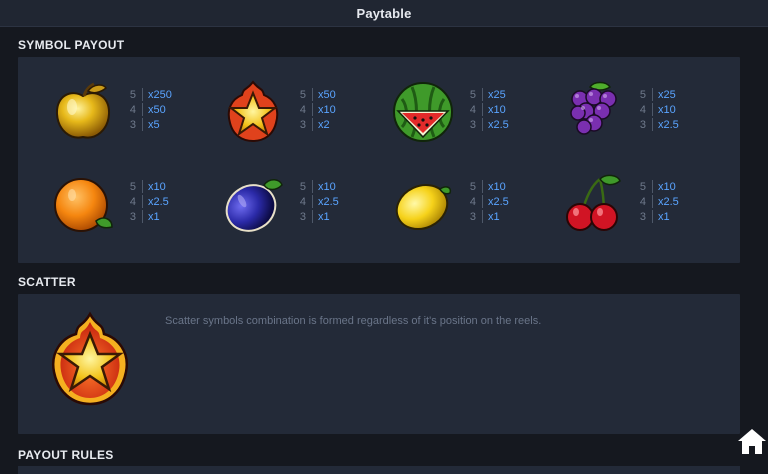 The height and width of the screenshot is (474, 768). I want to click on paytable-header: Paytable, so click(384, 13).